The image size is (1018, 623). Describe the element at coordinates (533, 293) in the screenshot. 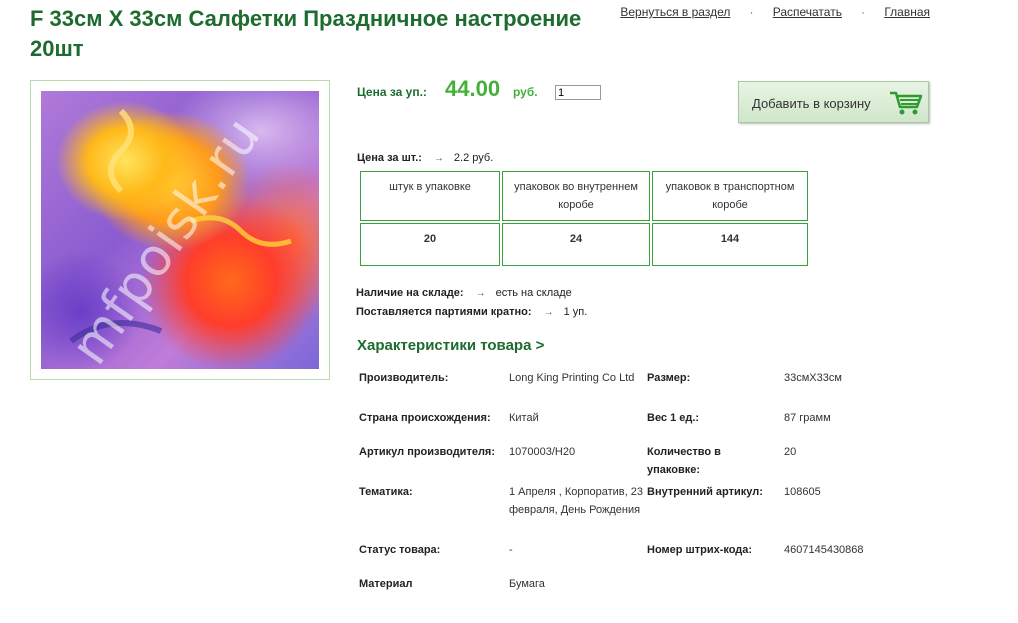

I see `availability-value: есть на складе` at that location.